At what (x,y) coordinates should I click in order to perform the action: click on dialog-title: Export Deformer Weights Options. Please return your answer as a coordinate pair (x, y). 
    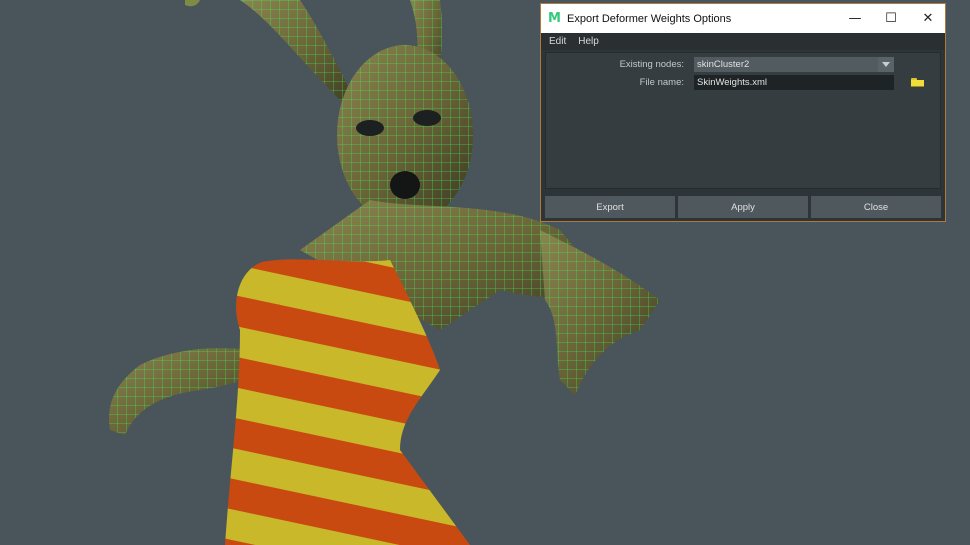
    Looking at the image, I should click on (649, 18).